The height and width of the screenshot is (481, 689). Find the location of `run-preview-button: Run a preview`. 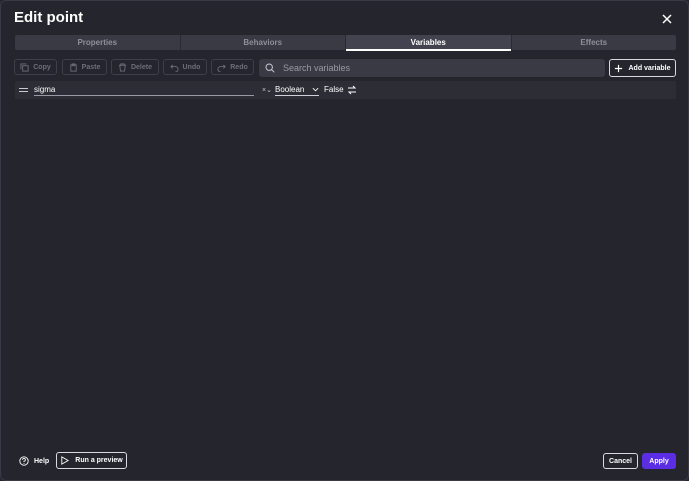

run-preview-button: Run a preview is located at coordinates (91, 460).